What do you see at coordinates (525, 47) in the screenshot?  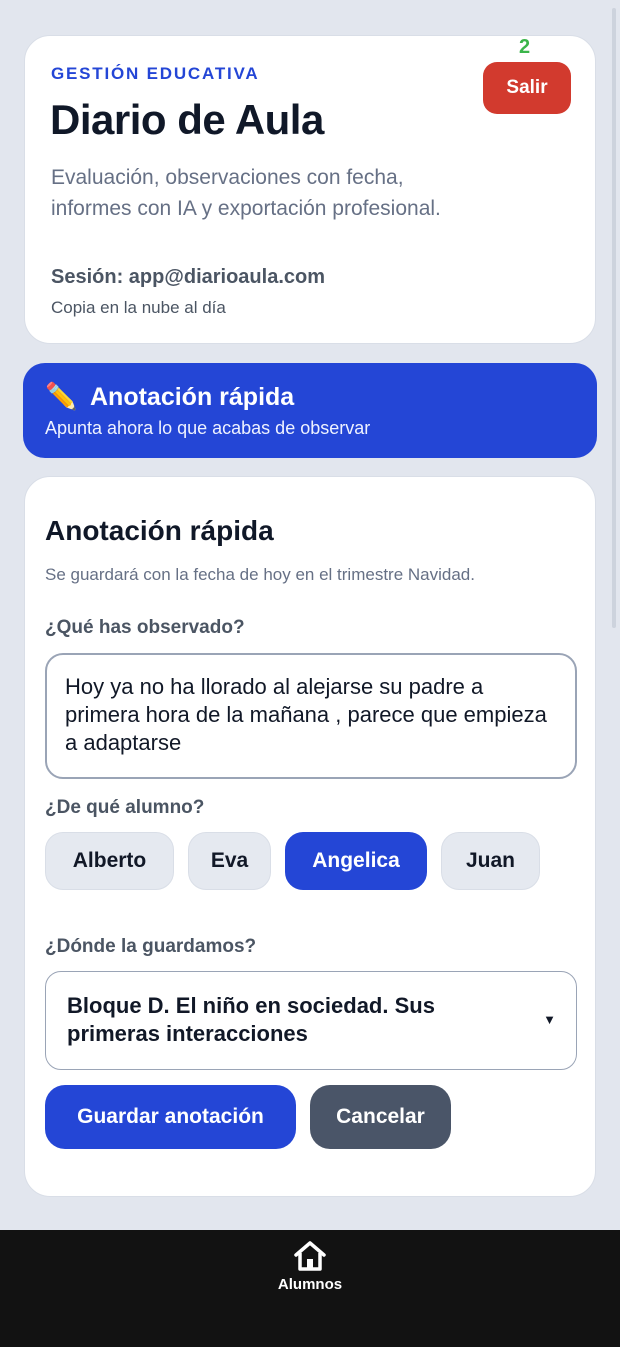 I see `notification-badge: 2` at bounding box center [525, 47].